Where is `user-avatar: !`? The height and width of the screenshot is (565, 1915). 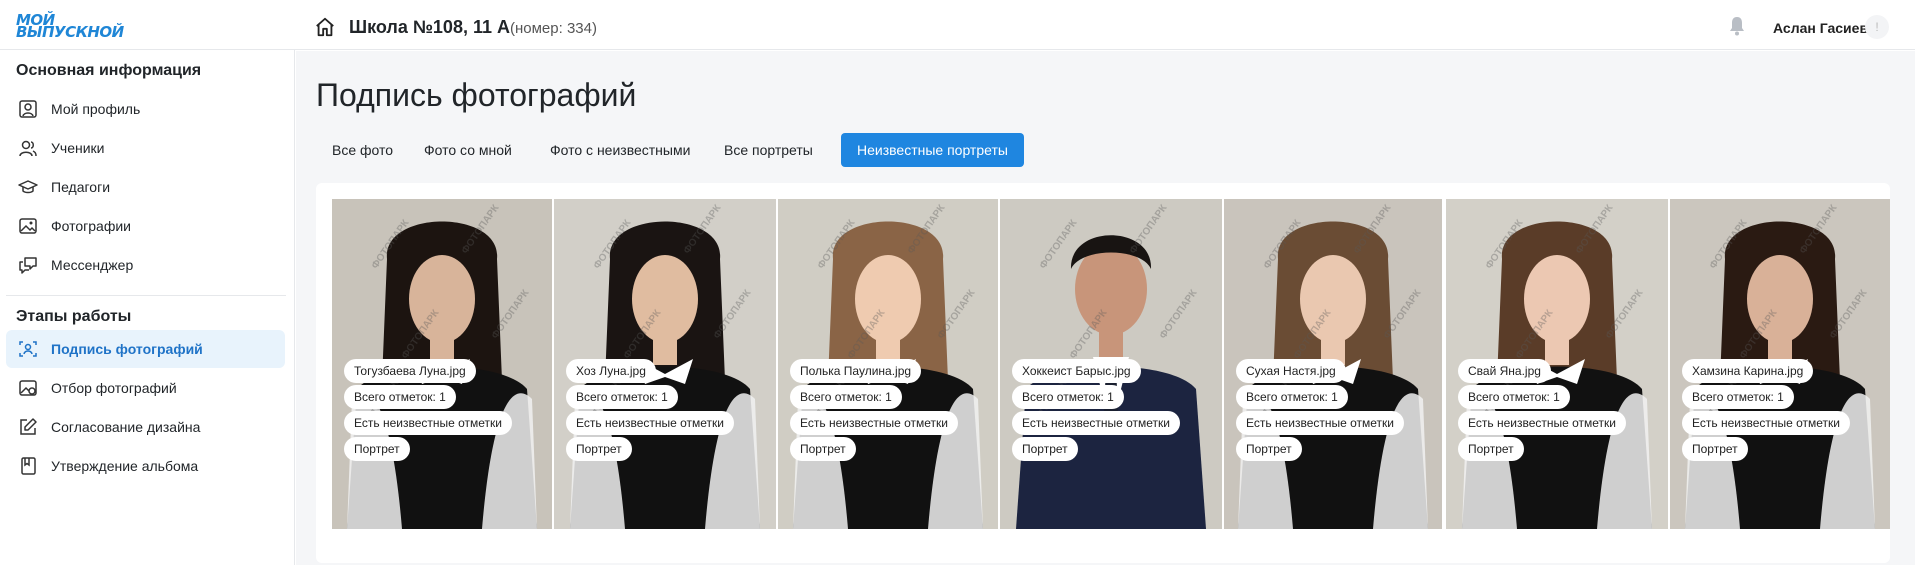 user-avatar: ! is located at coordinates (1877, 27).